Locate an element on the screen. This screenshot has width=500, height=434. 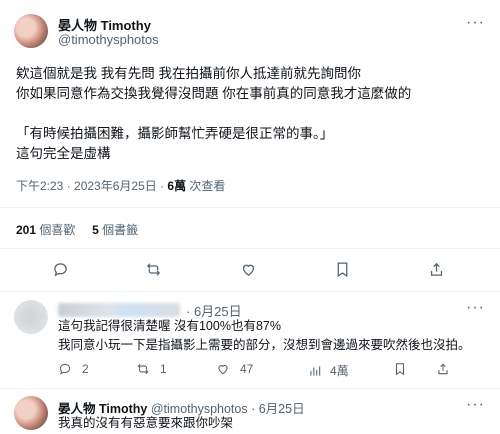
reply-reply-button: 2 is located at coordinates (73, 369).